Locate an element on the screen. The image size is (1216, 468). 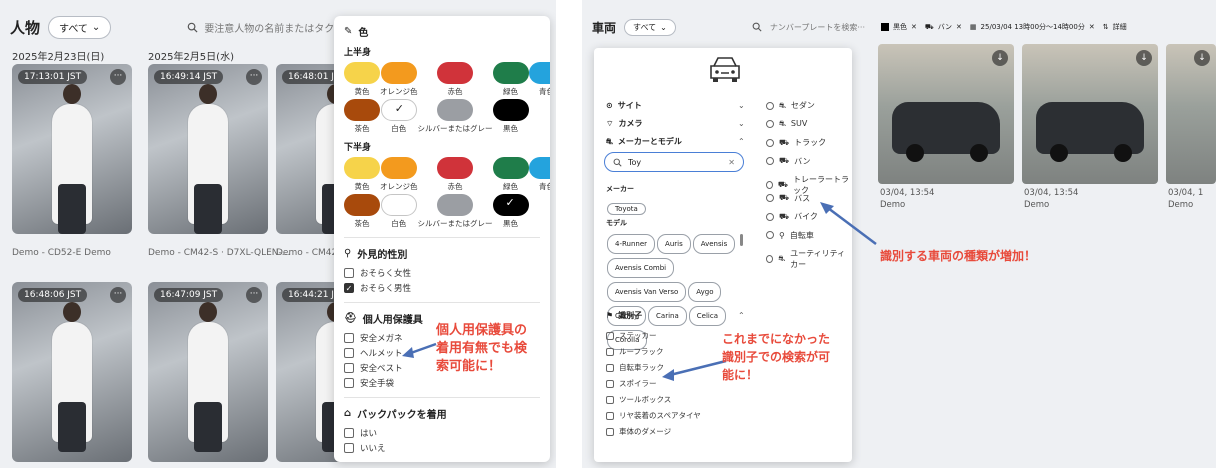
color-swatch: 黒色 is located at coordinates (510, 116).